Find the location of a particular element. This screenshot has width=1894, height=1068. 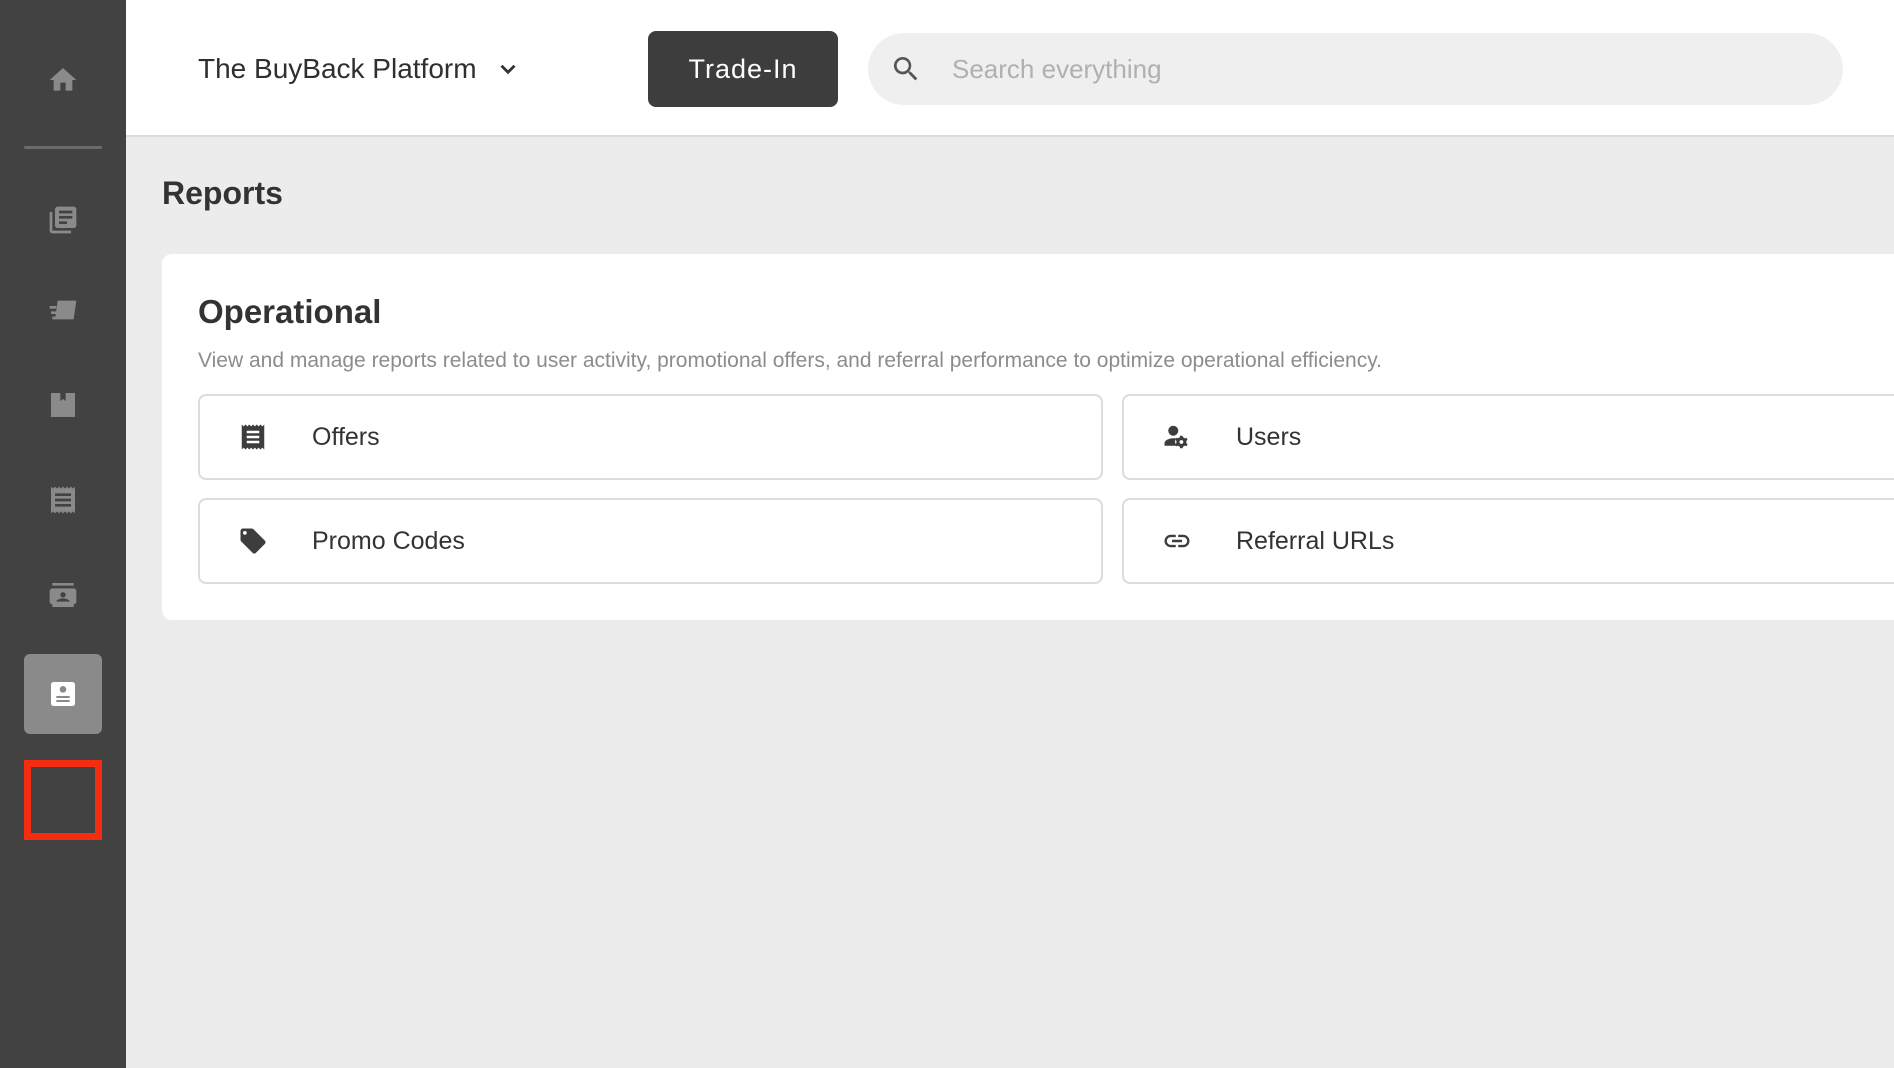

user-settings-icon is located at coordinates (1176, 437).